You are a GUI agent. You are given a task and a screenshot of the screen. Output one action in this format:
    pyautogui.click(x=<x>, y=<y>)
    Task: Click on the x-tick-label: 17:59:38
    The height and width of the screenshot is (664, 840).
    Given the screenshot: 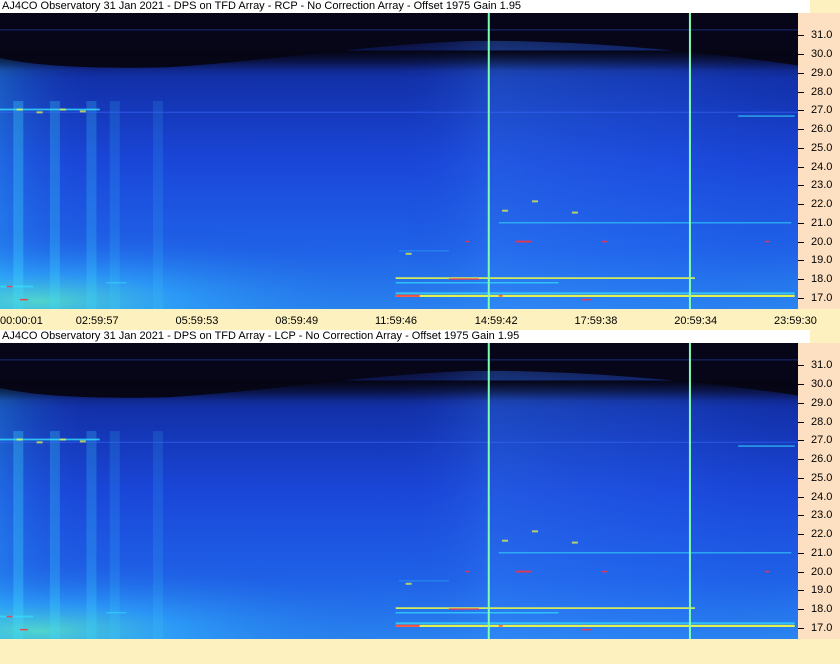 What is the action you would take?
    pyautogui.click(x=596, y=321)
    